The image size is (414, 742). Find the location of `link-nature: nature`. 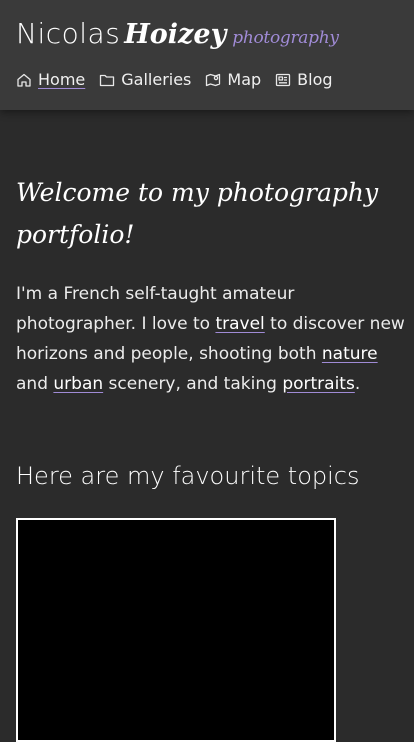

link-nature: nature is located at coordinates (350, 354).